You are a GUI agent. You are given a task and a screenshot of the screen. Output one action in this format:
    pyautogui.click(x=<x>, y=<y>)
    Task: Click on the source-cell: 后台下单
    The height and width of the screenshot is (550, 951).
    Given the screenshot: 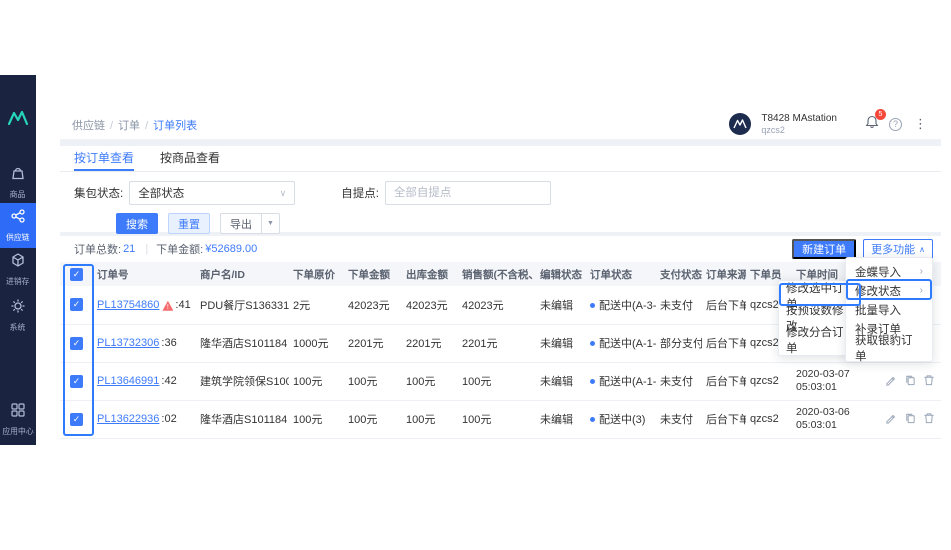 What is the action you would take?
    pyautogui.click(x=724, y=305)
    